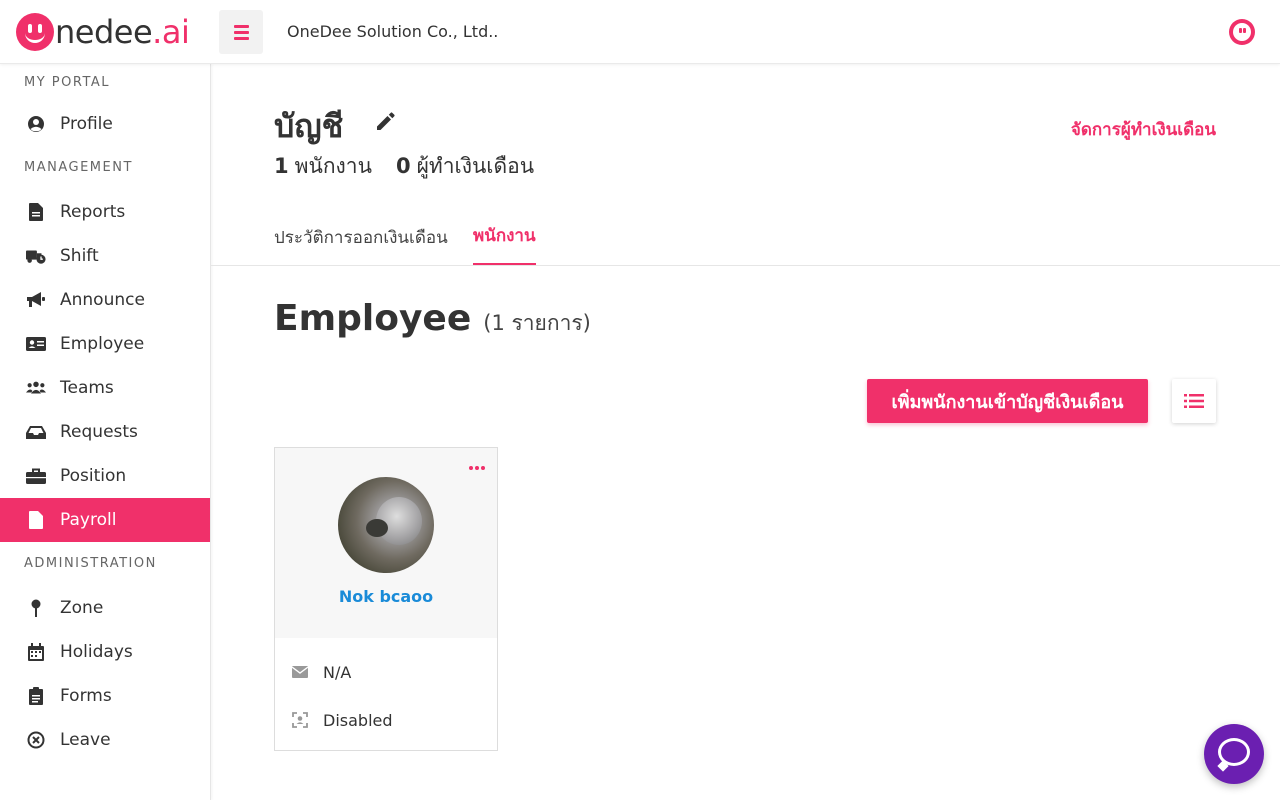 This screenshot has width=1280, height=800. Describe the element at coordinates (105, 388) in the screenshot. I see `sidebar-item-teams: Teams` at that location.